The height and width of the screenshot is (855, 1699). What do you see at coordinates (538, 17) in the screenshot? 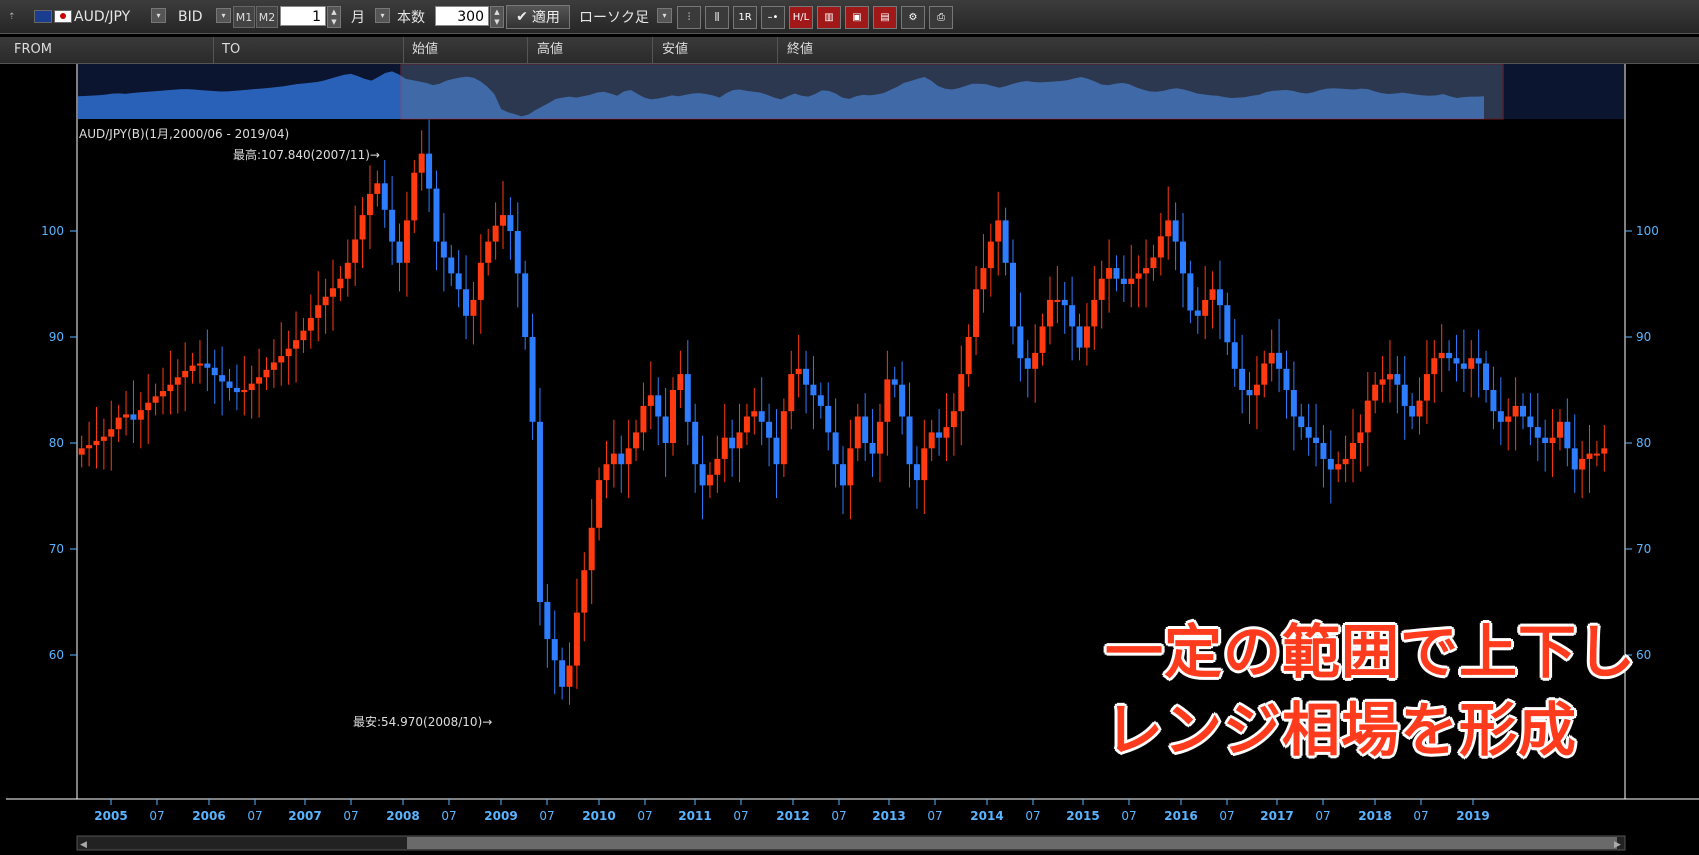
I see `apply-button: ✔ 適用` at bounding box center [538, 17].